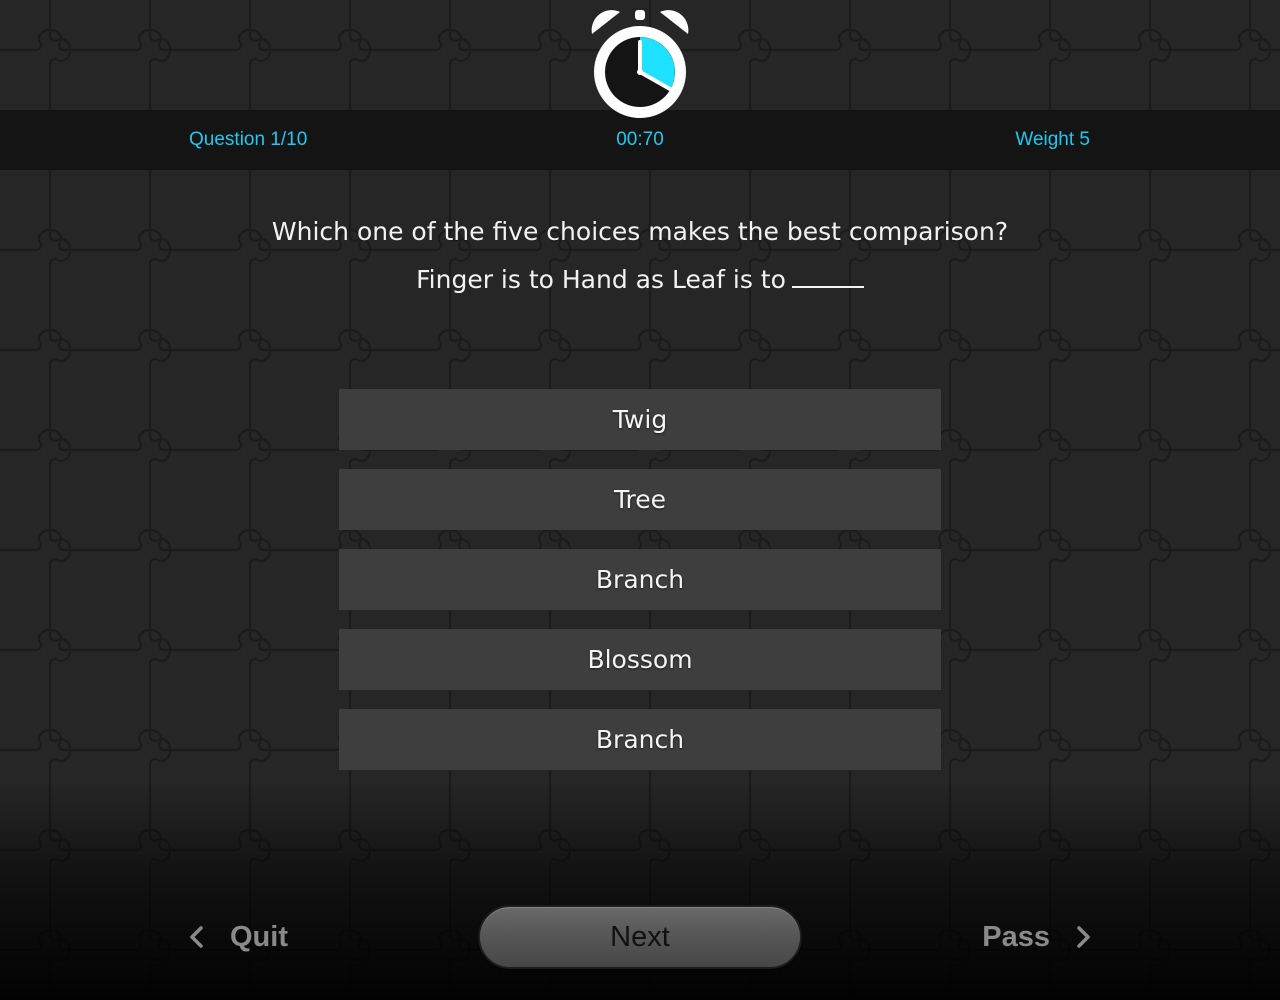 The height and width of the screenshot is (1000, 1280). I want to click on pass-button: Pass, so click(1039, 937).